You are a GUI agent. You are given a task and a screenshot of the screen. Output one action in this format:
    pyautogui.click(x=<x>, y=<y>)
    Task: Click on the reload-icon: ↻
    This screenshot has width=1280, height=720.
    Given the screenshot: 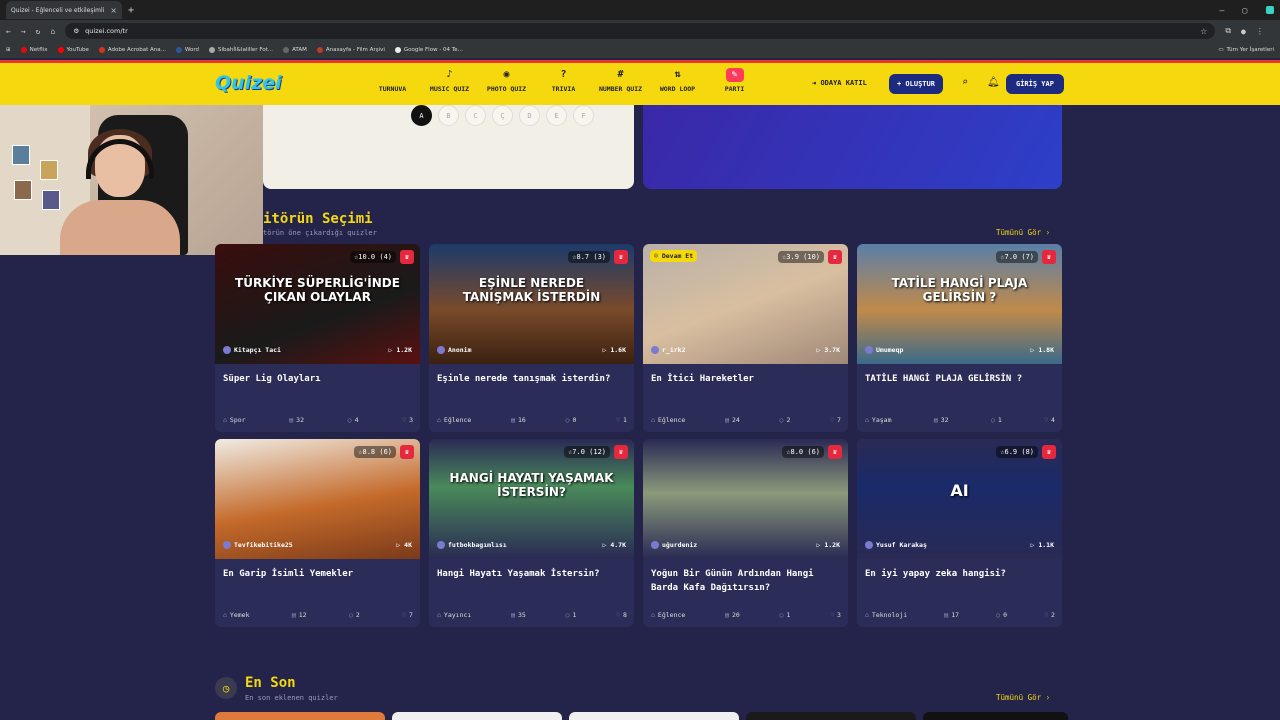 What is the action you would take?
    pyautogui.click(x=38, y=31)
    